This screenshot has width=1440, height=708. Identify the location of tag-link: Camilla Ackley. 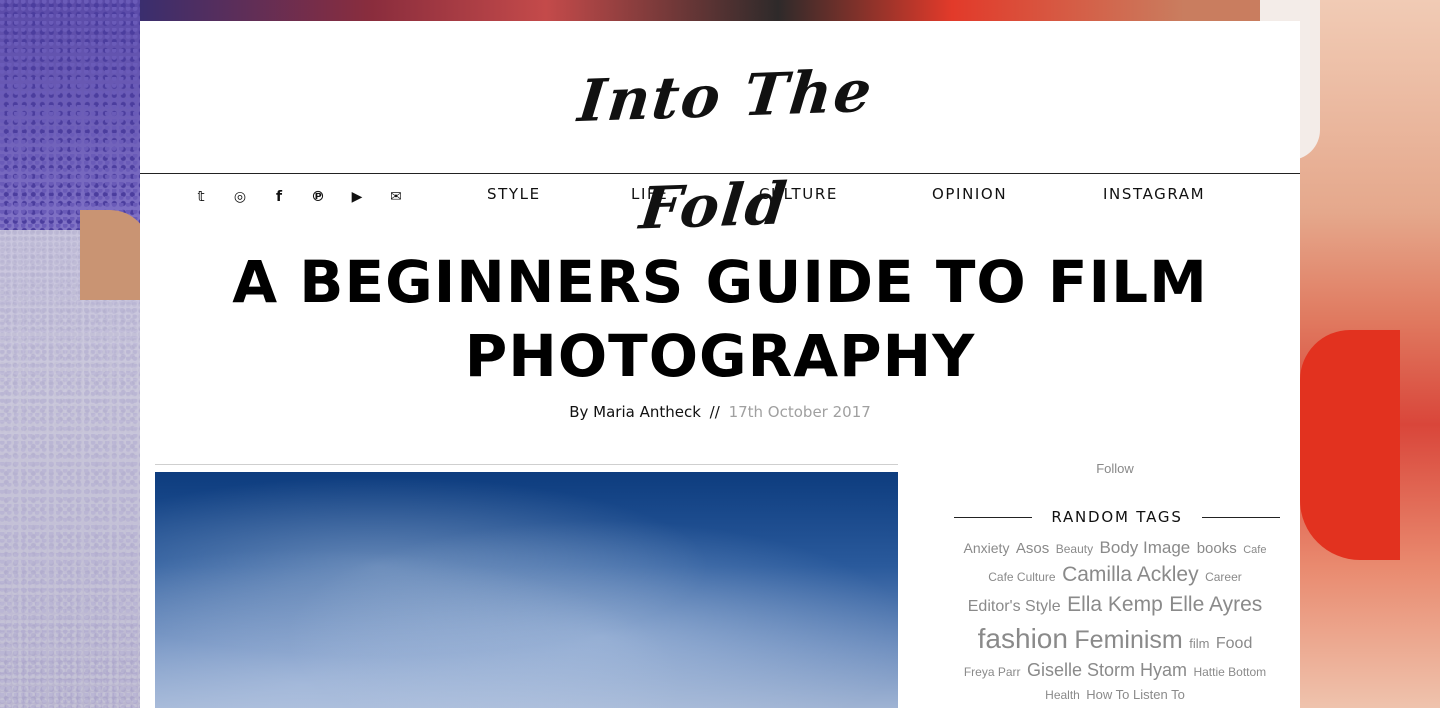
(1130, 574).